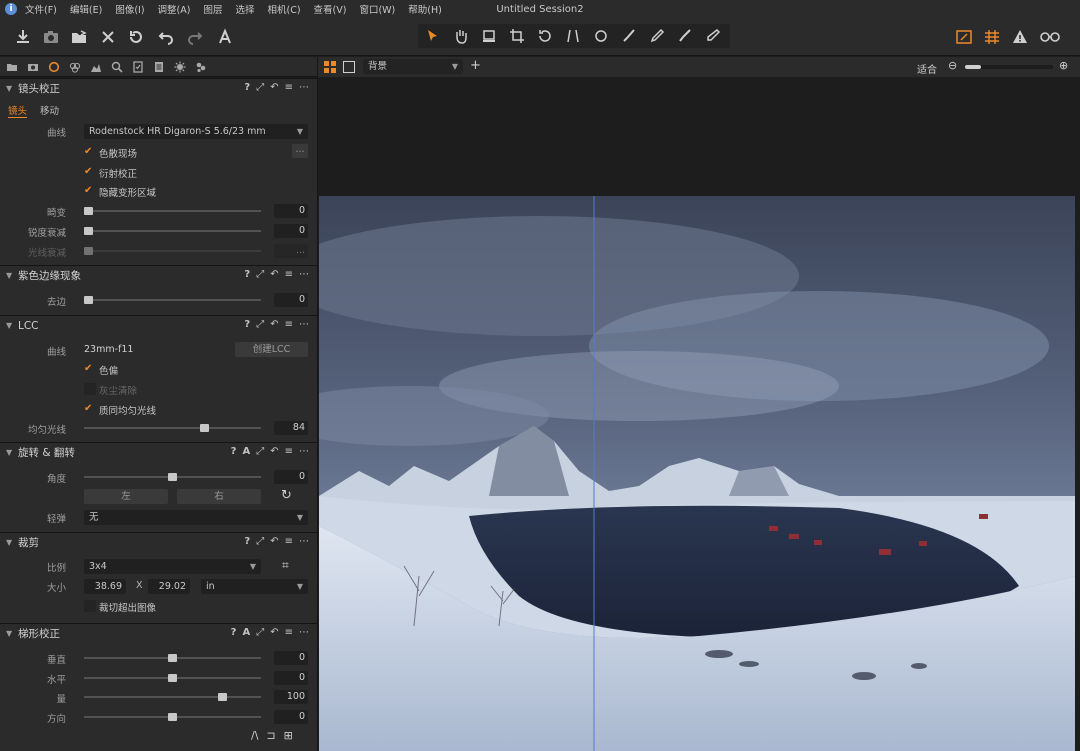  I want to click on app-logo-icon: i, so click(11, 9).